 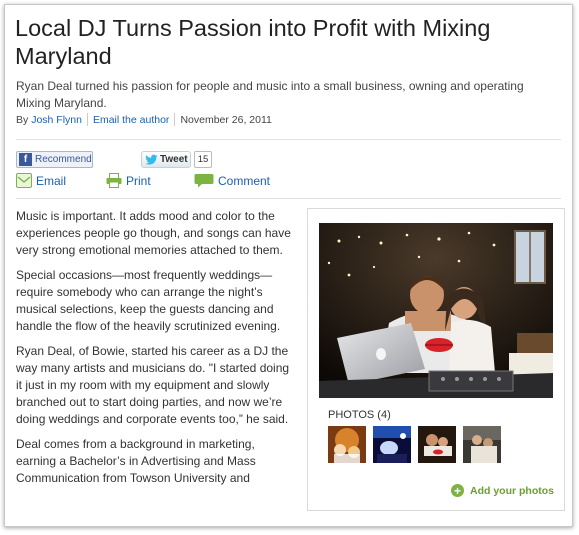 What do you see at coordinates (226, 119) in the screenshot?
I see `publish-date: November 26, 2011` at bounding box center [226, 119].